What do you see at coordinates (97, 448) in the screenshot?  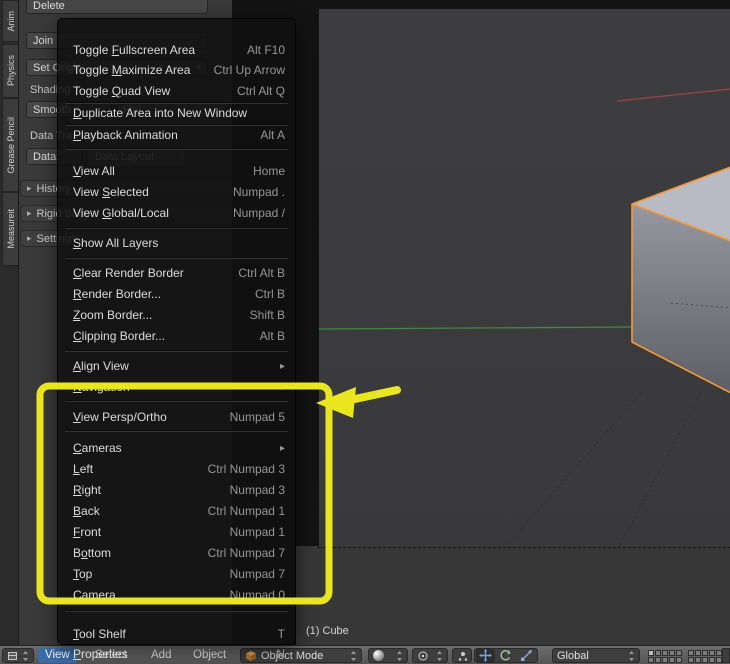 I see `menu-item-label: Cameras` at bounding box center [97, 448].